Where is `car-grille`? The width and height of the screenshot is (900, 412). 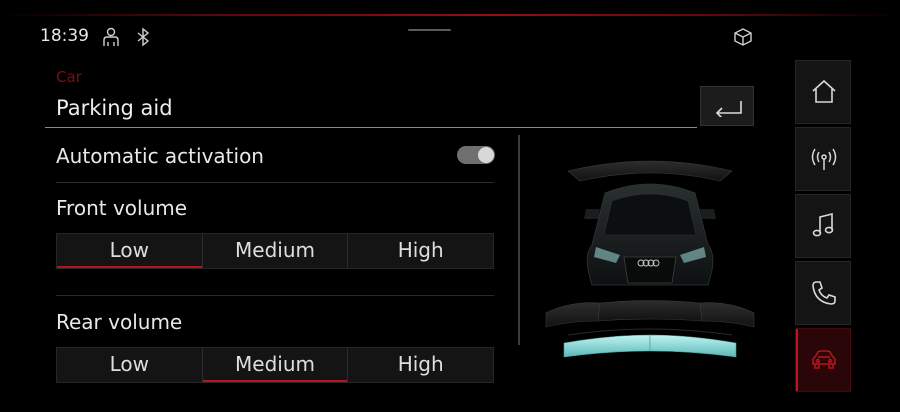 car-grille is located at coordinates (650, 270).